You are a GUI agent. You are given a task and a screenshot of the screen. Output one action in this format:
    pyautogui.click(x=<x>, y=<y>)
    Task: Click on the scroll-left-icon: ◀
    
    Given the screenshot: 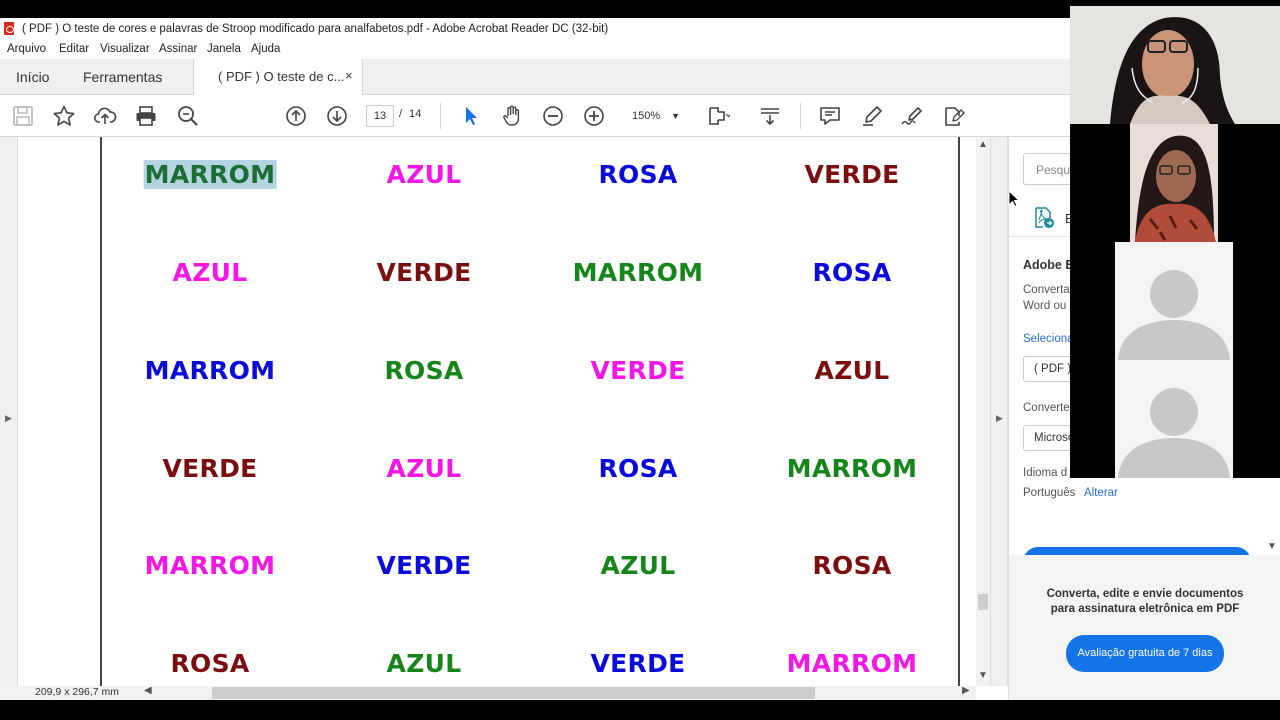 What is the action you would take?
    pyautogui.click(x=148, y=690)
    